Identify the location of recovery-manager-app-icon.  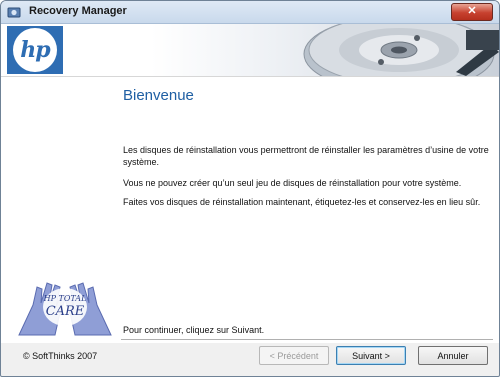
(14, 12).